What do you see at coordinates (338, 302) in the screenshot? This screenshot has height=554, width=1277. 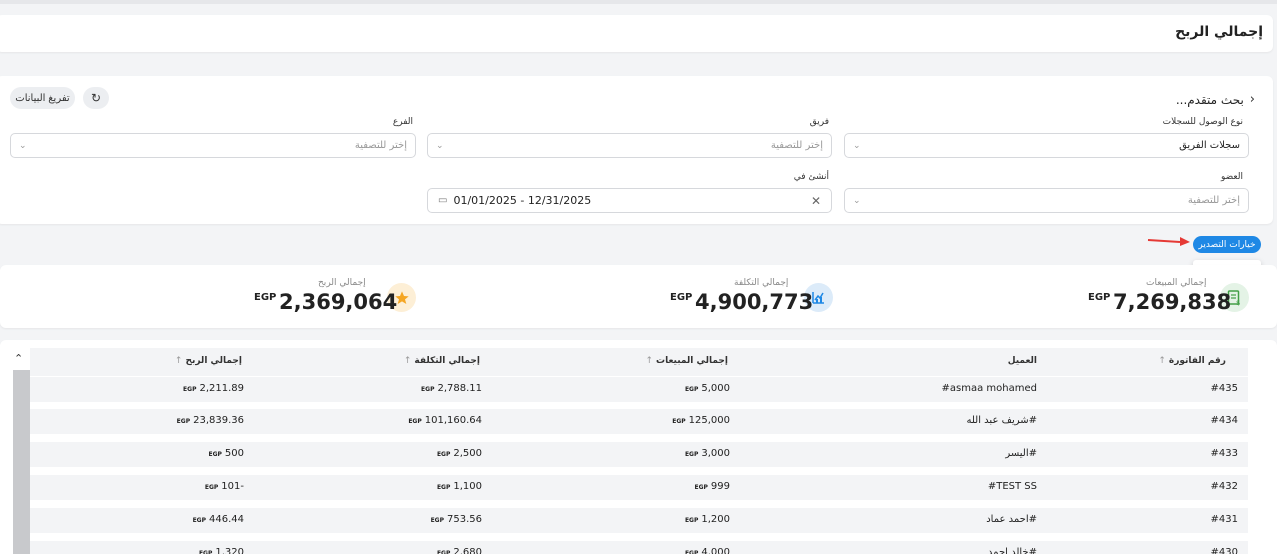 I see `profit-total-value: 2,369,064` at bounding box center [338, 302].